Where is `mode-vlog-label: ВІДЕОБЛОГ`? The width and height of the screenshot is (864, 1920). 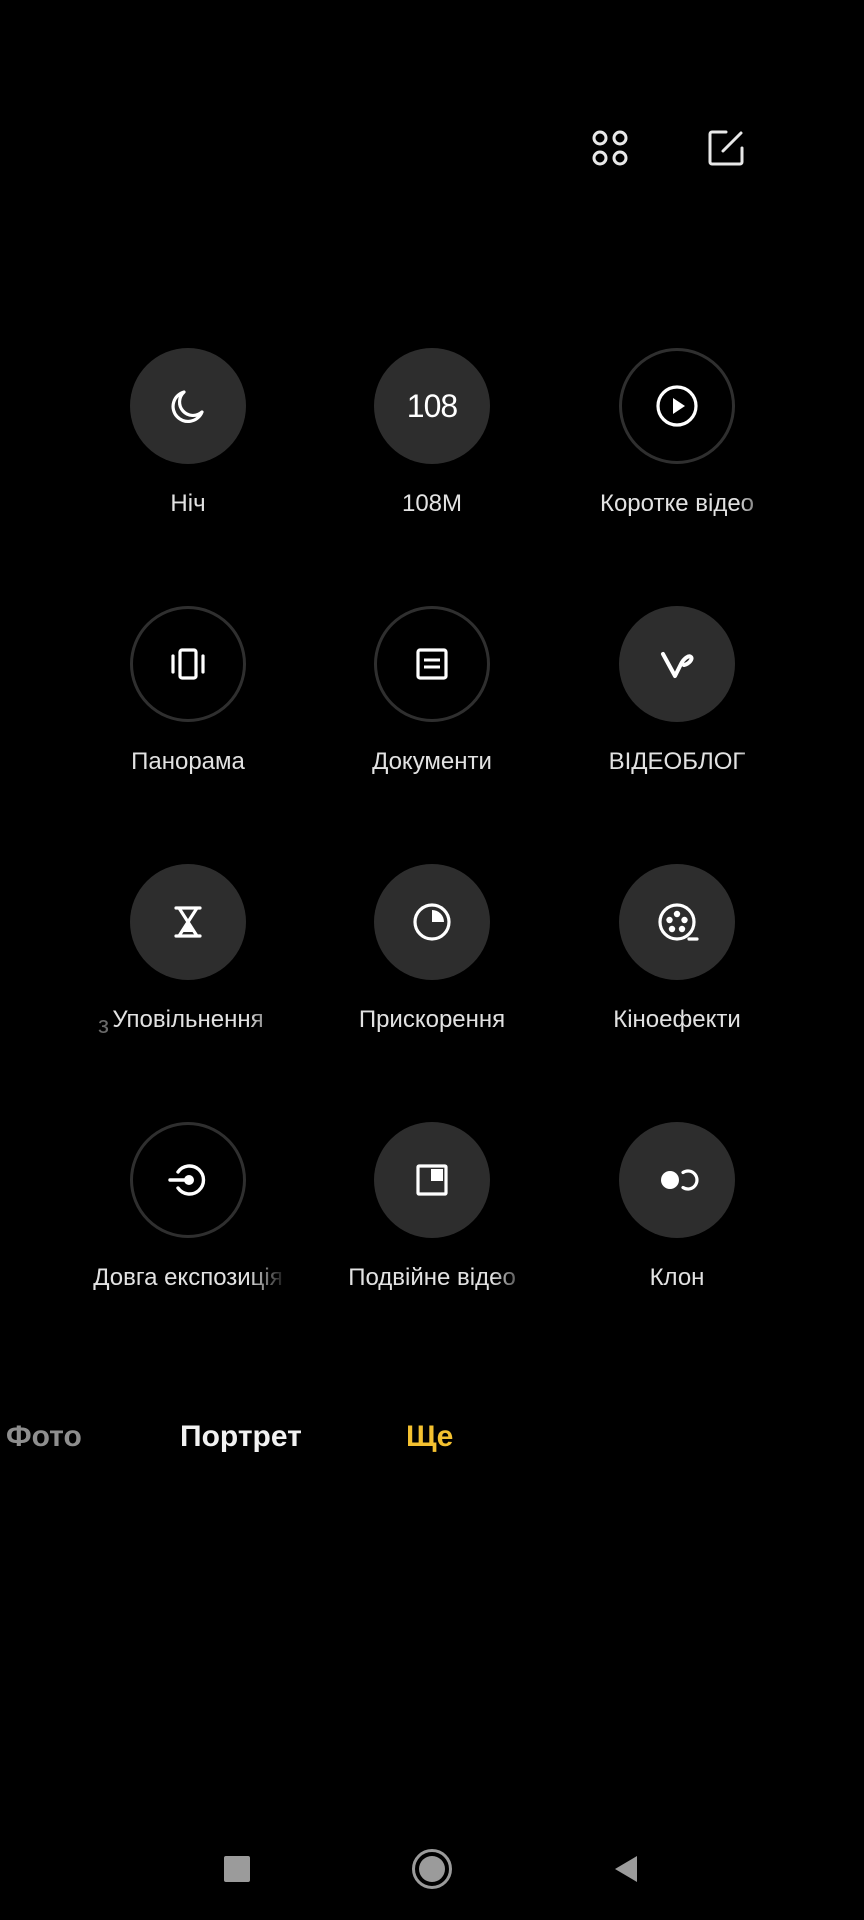
mode-vlog-label: ВІДЕОБЛОГ is located at coordinates (677, 761).